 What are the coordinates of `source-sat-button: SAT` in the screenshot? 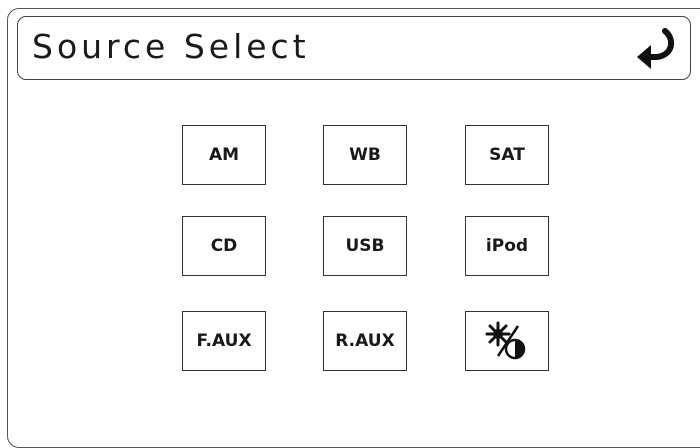 It's located at (507, 155).